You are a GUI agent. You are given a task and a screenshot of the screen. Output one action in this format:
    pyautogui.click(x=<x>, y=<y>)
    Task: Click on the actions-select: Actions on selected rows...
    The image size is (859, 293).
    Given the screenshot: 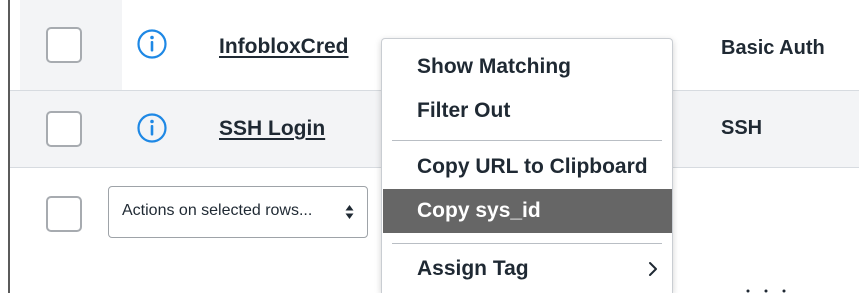 What is the action you would take?
    pyautogui.click(x=238, y=212)
    